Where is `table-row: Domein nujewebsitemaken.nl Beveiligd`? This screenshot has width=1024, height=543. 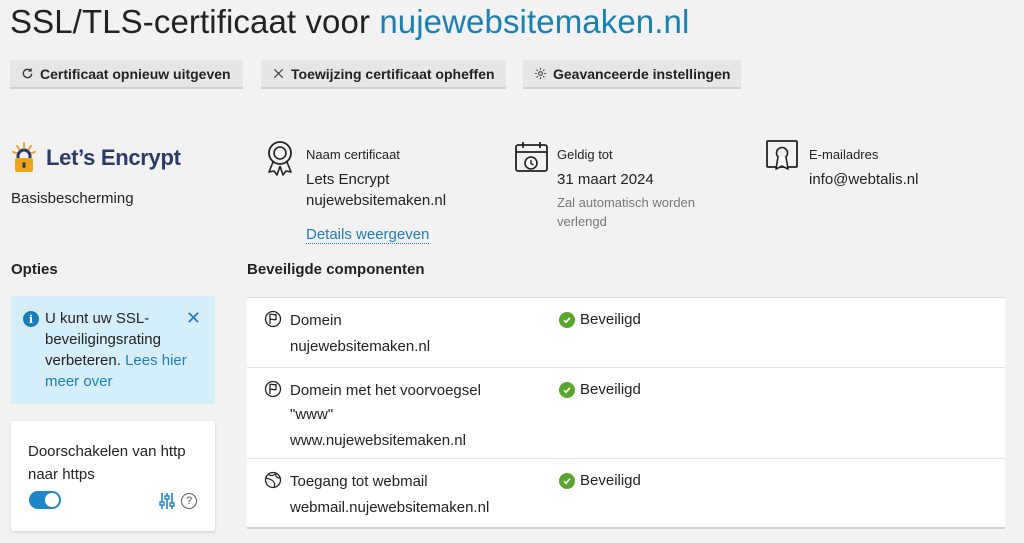 table-row: Domein nujewebsitemaken.nl Beveiligd is located at coordinates (626, 333).